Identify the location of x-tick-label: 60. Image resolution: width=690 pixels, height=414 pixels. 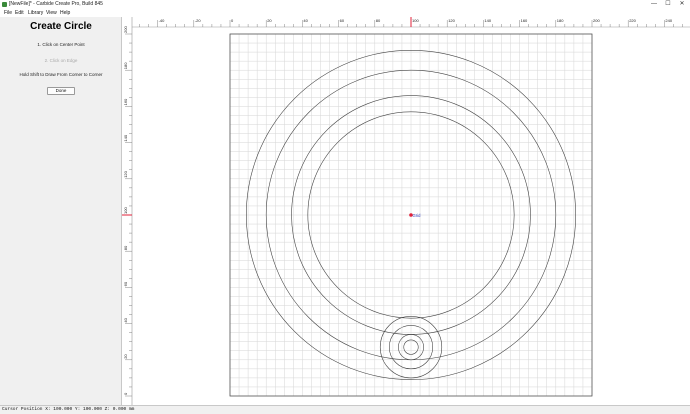
(342, 20).